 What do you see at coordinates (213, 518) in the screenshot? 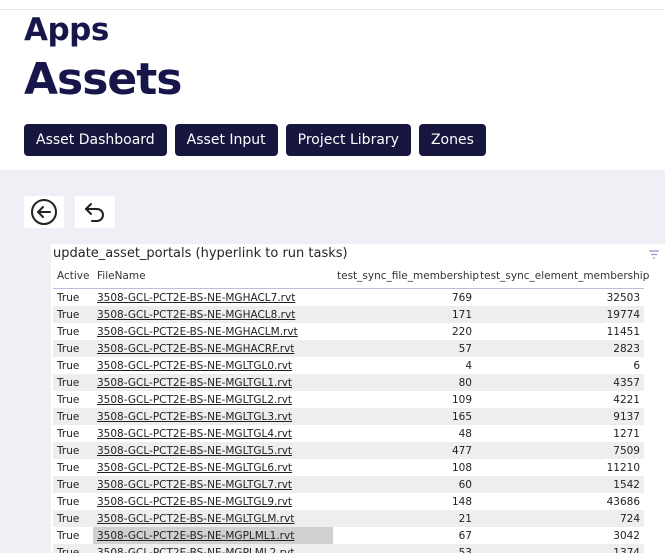
I see `filename-link: 3508-GCL-PCT2E-BS-NE-MGLTGLM.rvt` at bounding box center [213, 518].